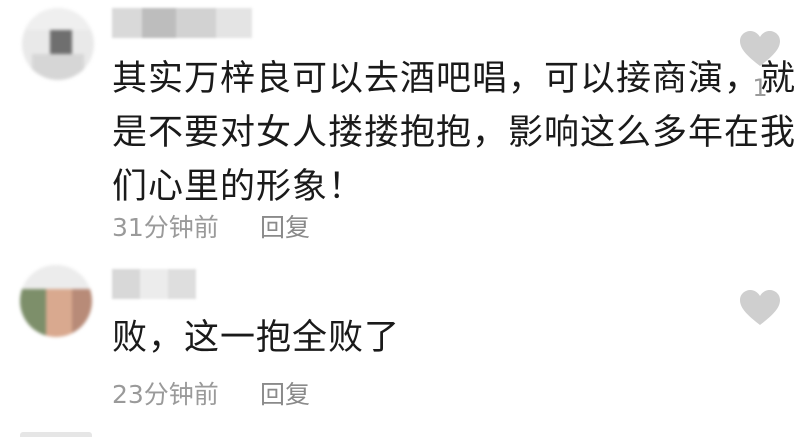  I want to click on like-button, so click(760, 311).